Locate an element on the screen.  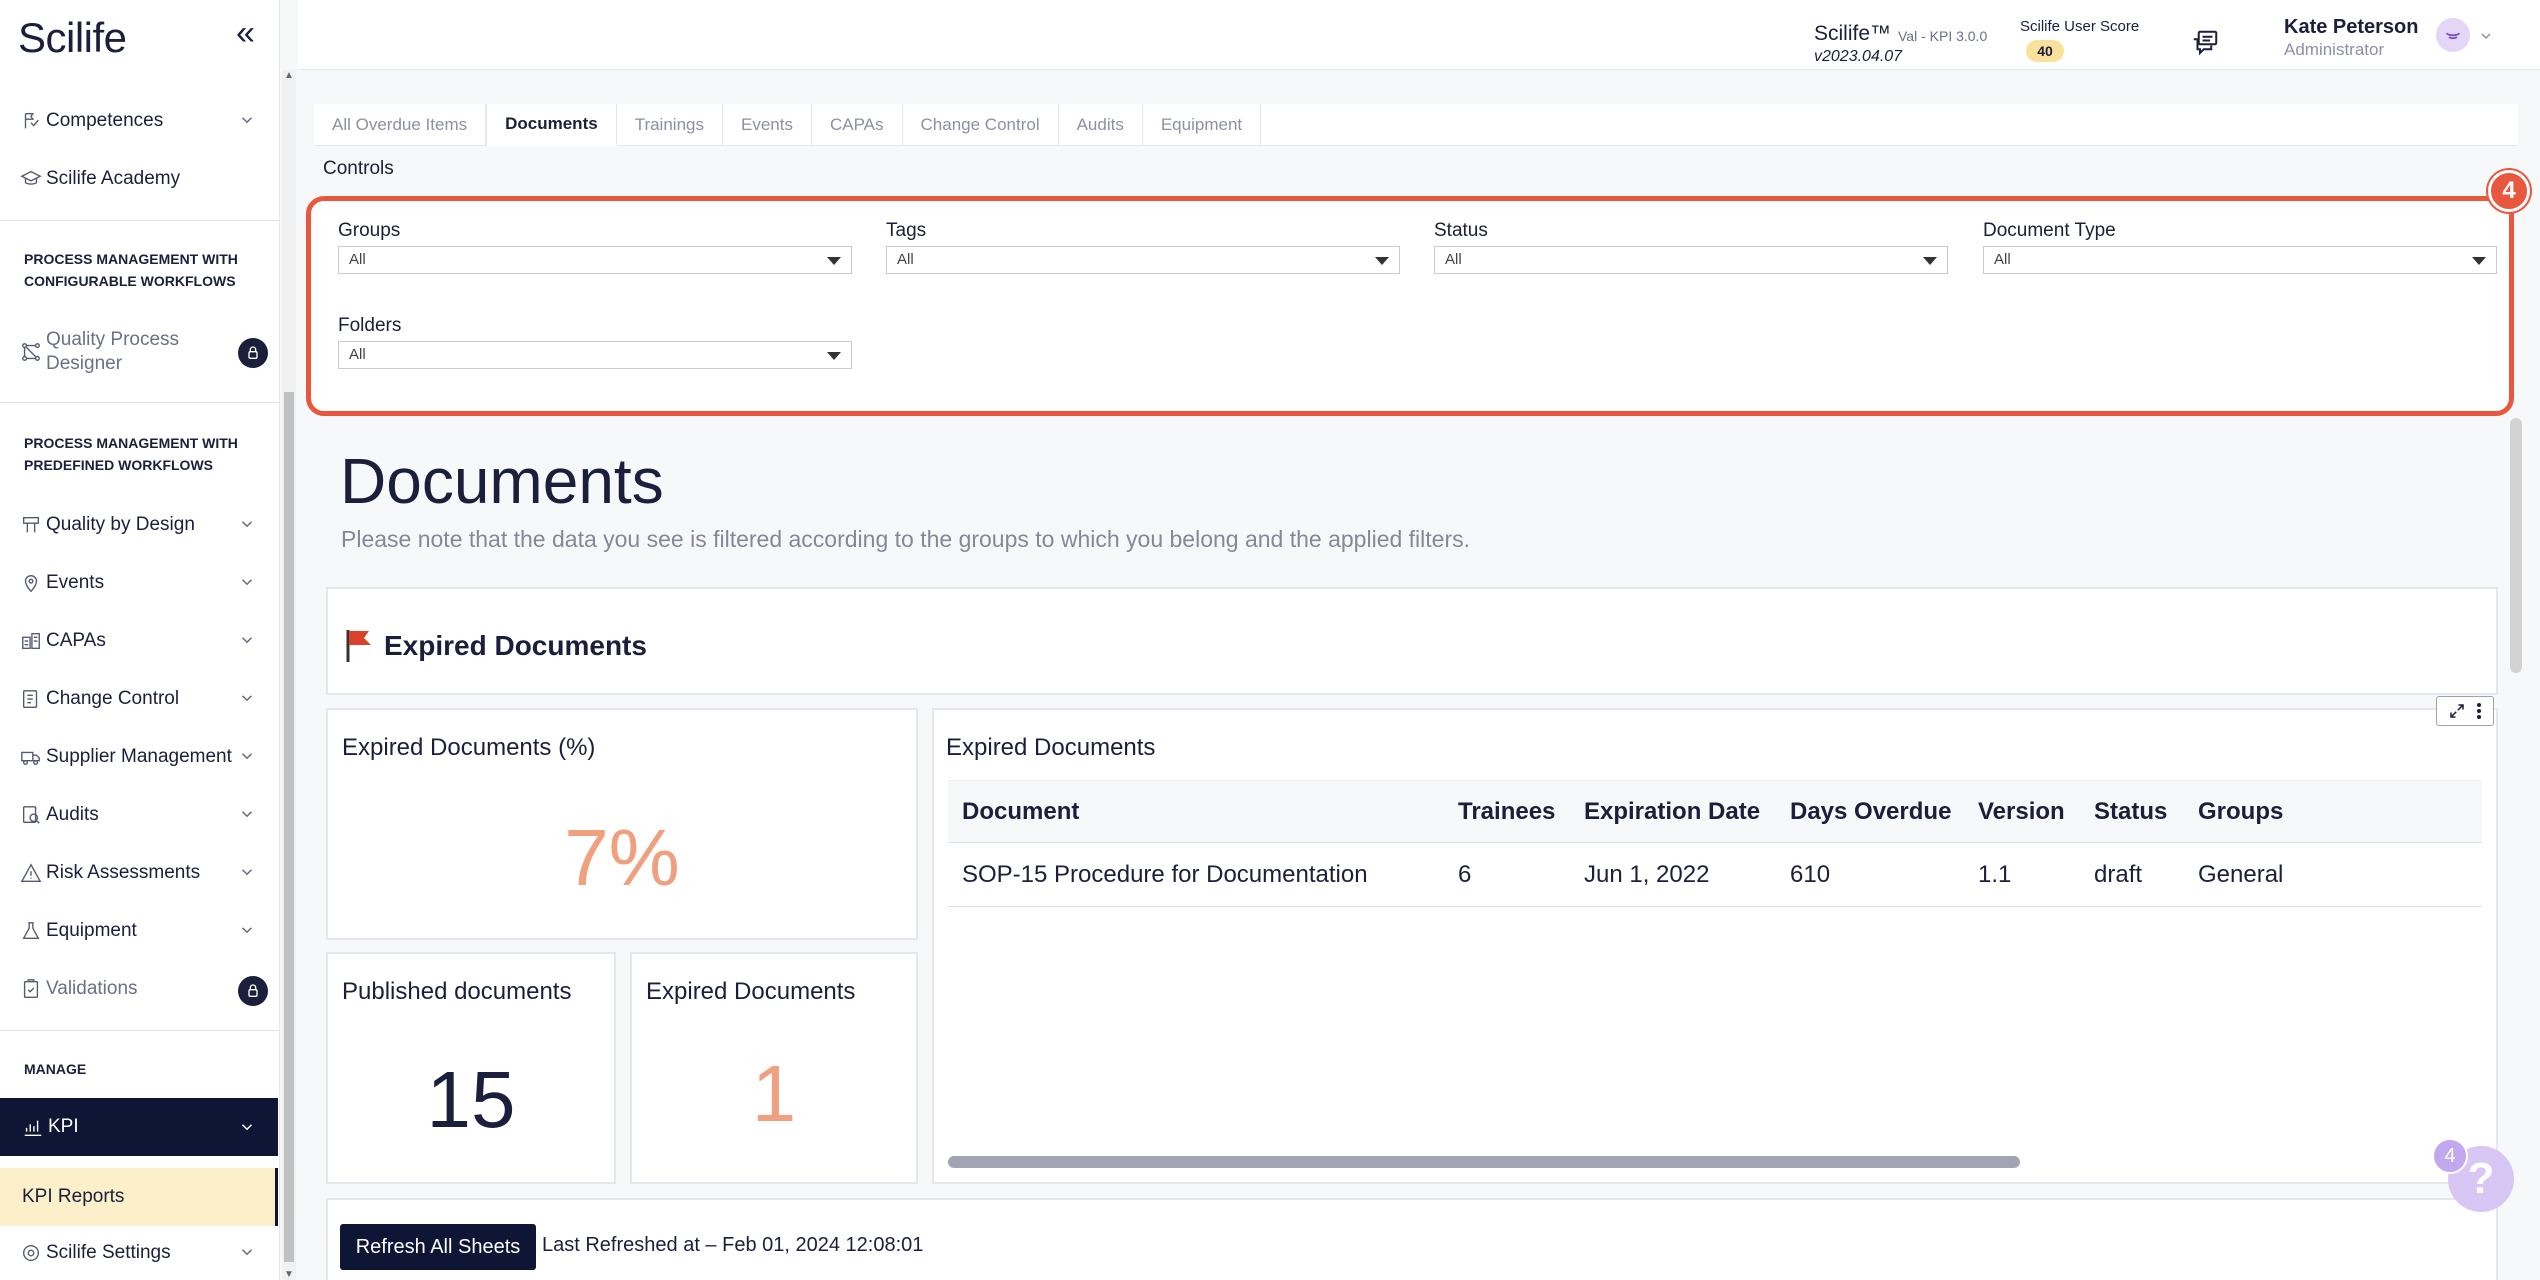
filter-groups: Groups All is located at coordinates (595, 247).